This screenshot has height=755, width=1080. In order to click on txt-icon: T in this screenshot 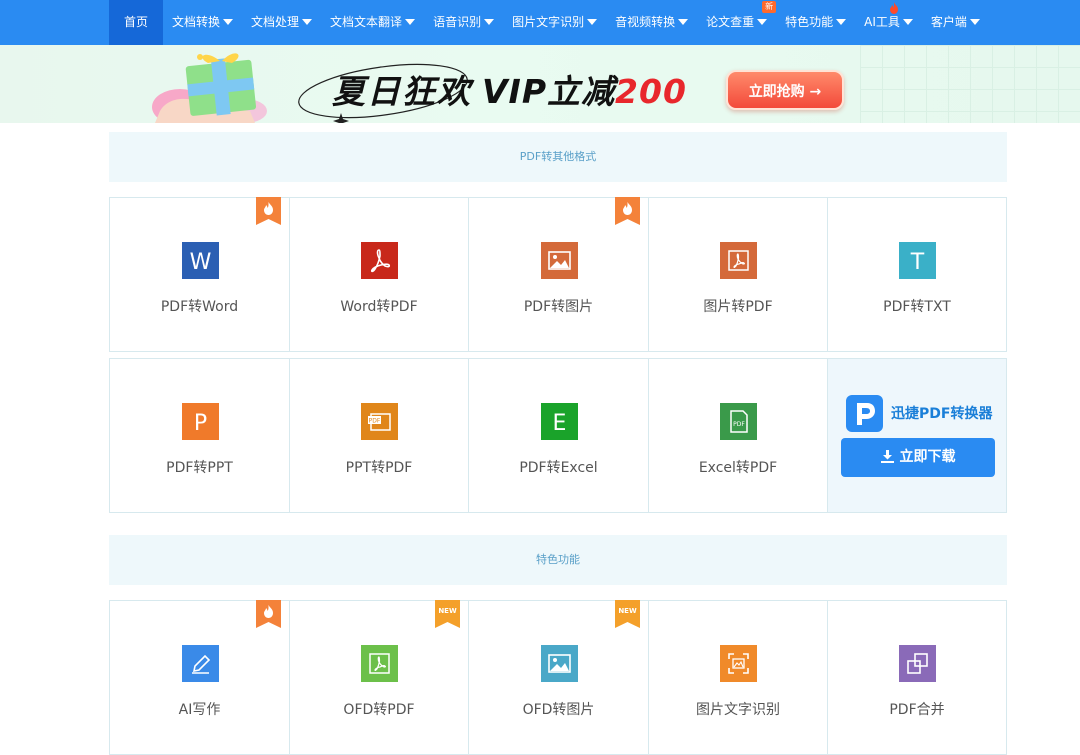, I will do `click(917, 260)`.